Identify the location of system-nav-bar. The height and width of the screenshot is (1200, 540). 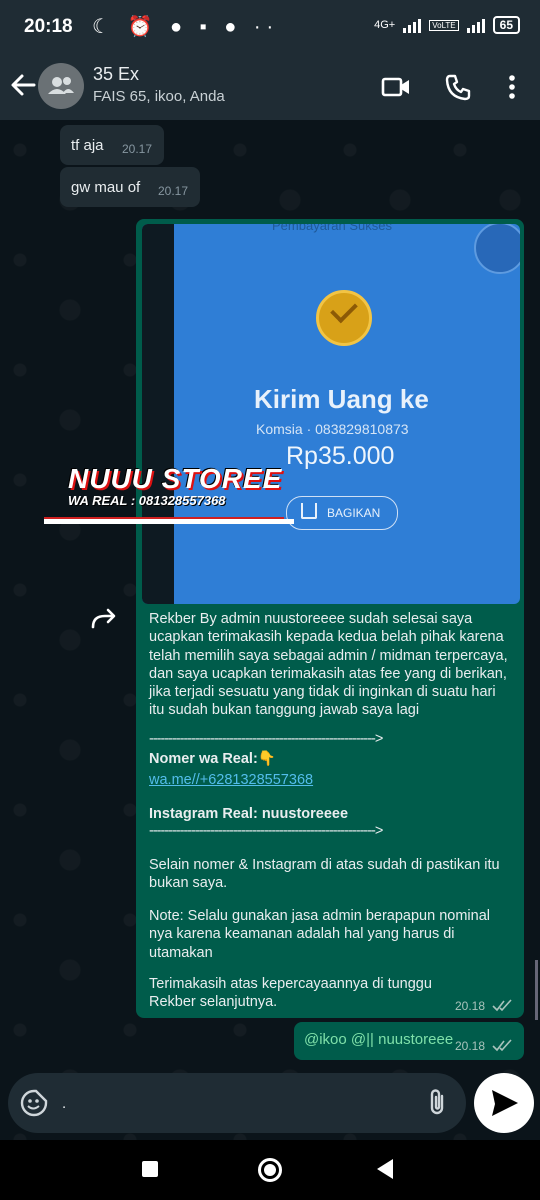
(270, 1170).